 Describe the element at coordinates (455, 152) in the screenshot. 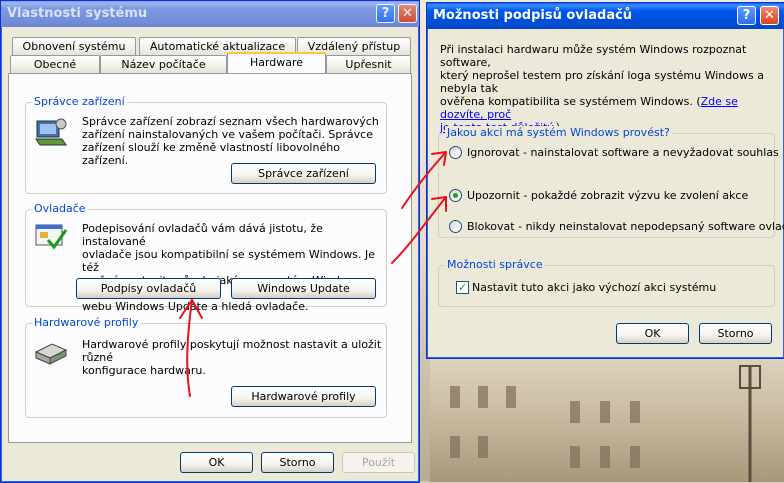

I see `ignore-radio` at that location.